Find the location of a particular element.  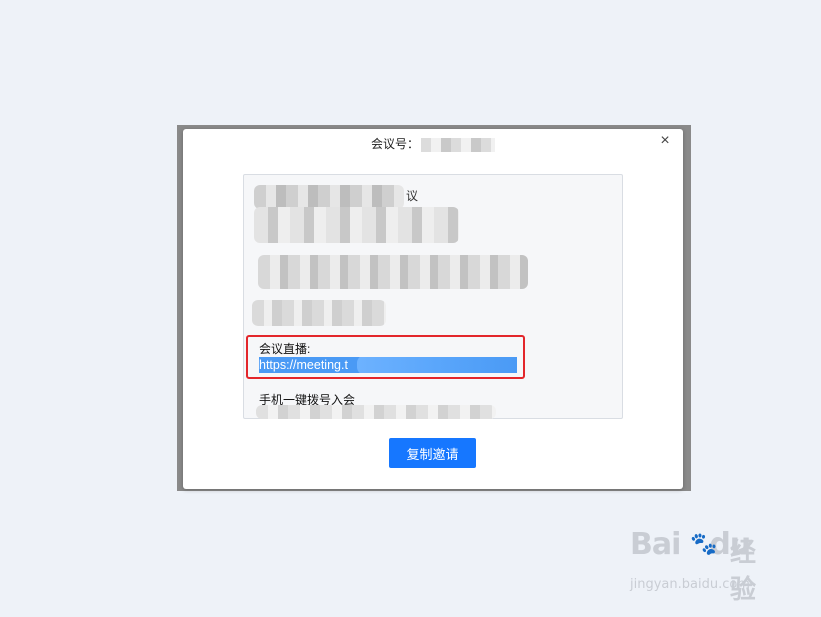

baidu-jingyan-watermark: Bai du 🐾 经验 jingyan.baidu.com is located at coordinates (705, 565).